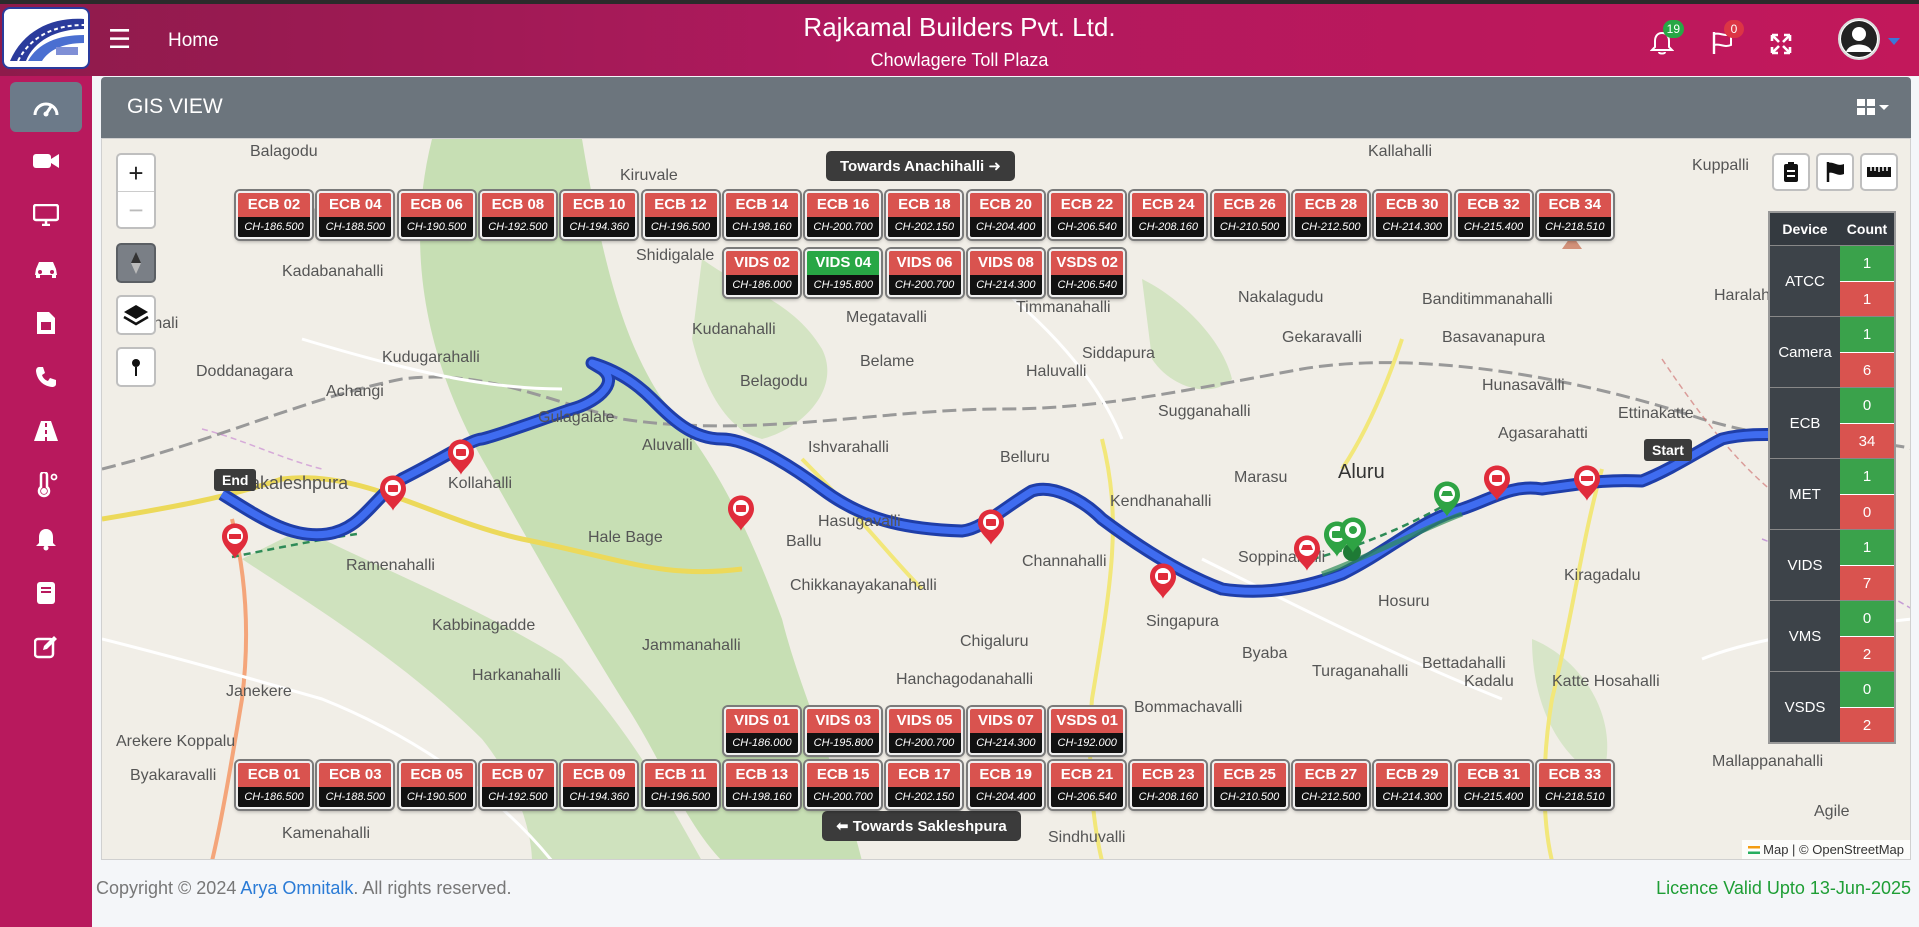 The height and width of the screenshot is (927, 1919). What do you see at coordinates (1867, 369) in the screenshot?
I see `count-offline: 6` at bounding box center [1867, 369].